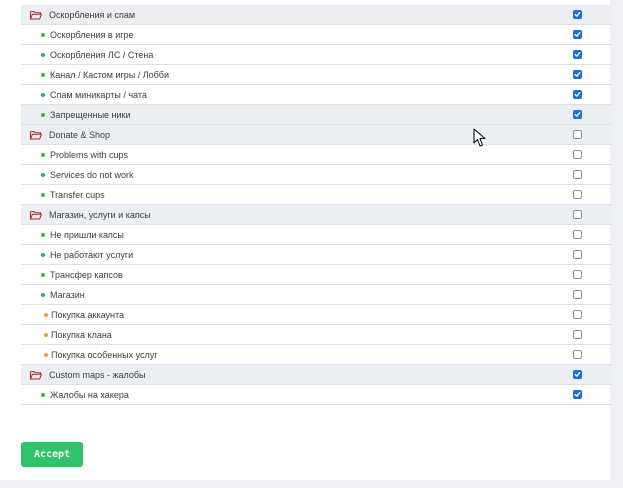 This screenshot has width=623, height=488. Describe the element at coordinates (81, 335) in the screenshot. I see `row-label: Покупка клана` at that location.